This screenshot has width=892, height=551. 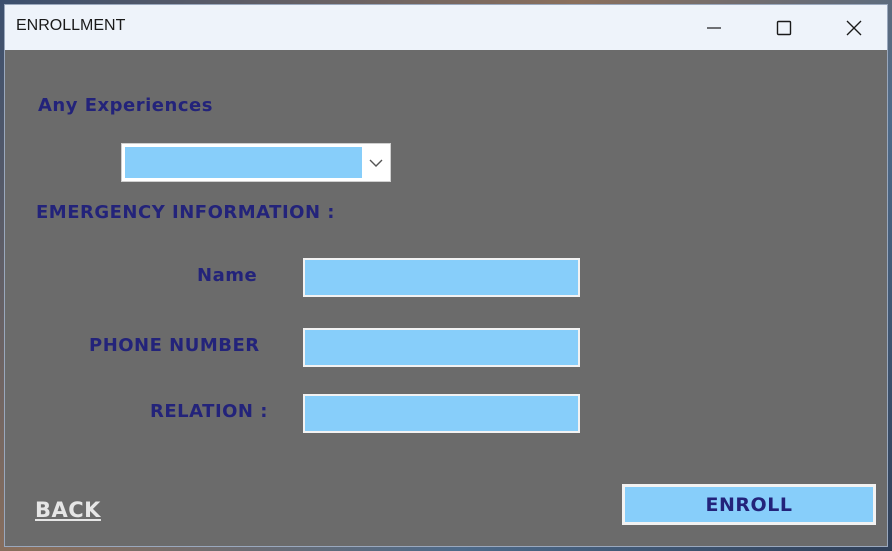 I want to click on dropdown-toggle, so click(x=376, y=162).